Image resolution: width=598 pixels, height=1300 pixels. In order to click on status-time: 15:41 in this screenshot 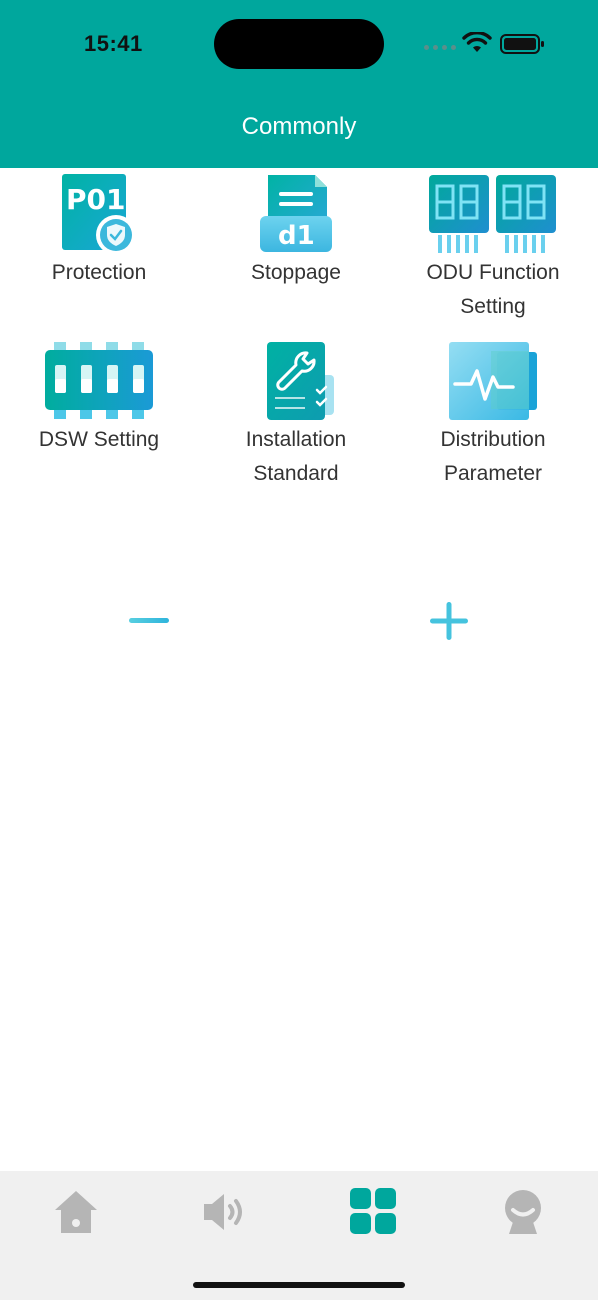, I will do `click(113, 43)`.